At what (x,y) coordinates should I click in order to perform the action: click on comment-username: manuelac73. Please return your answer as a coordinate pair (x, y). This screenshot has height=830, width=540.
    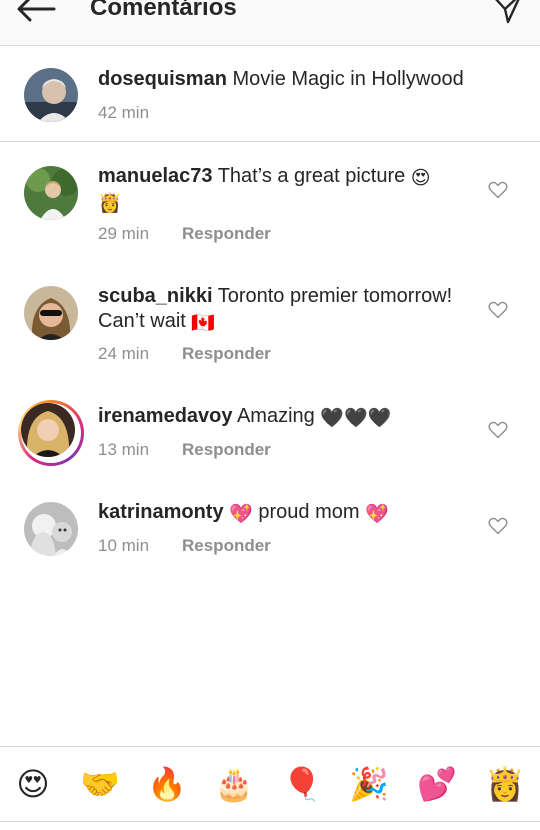
    Looking at the image, I should click on (155, 176).